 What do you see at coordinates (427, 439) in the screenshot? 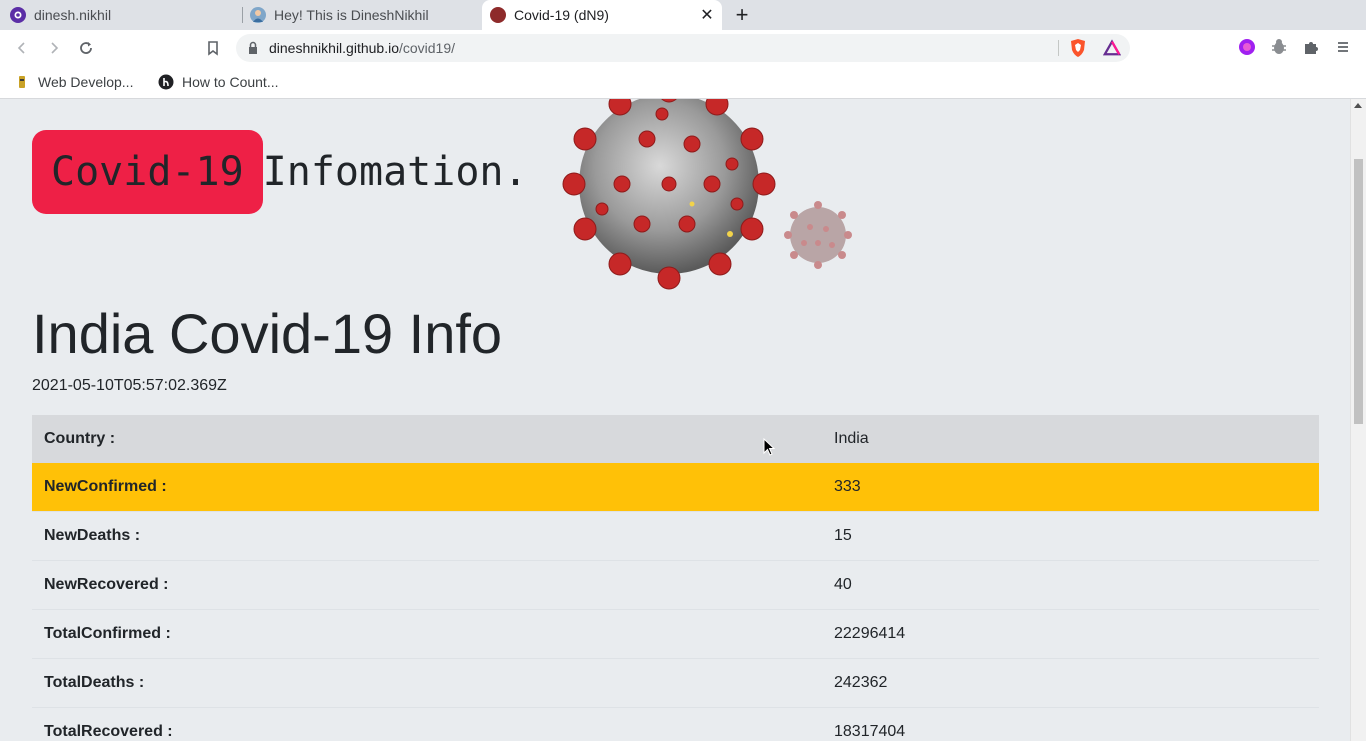
I see `row-key: Country :` at bounding box center [427, 439].